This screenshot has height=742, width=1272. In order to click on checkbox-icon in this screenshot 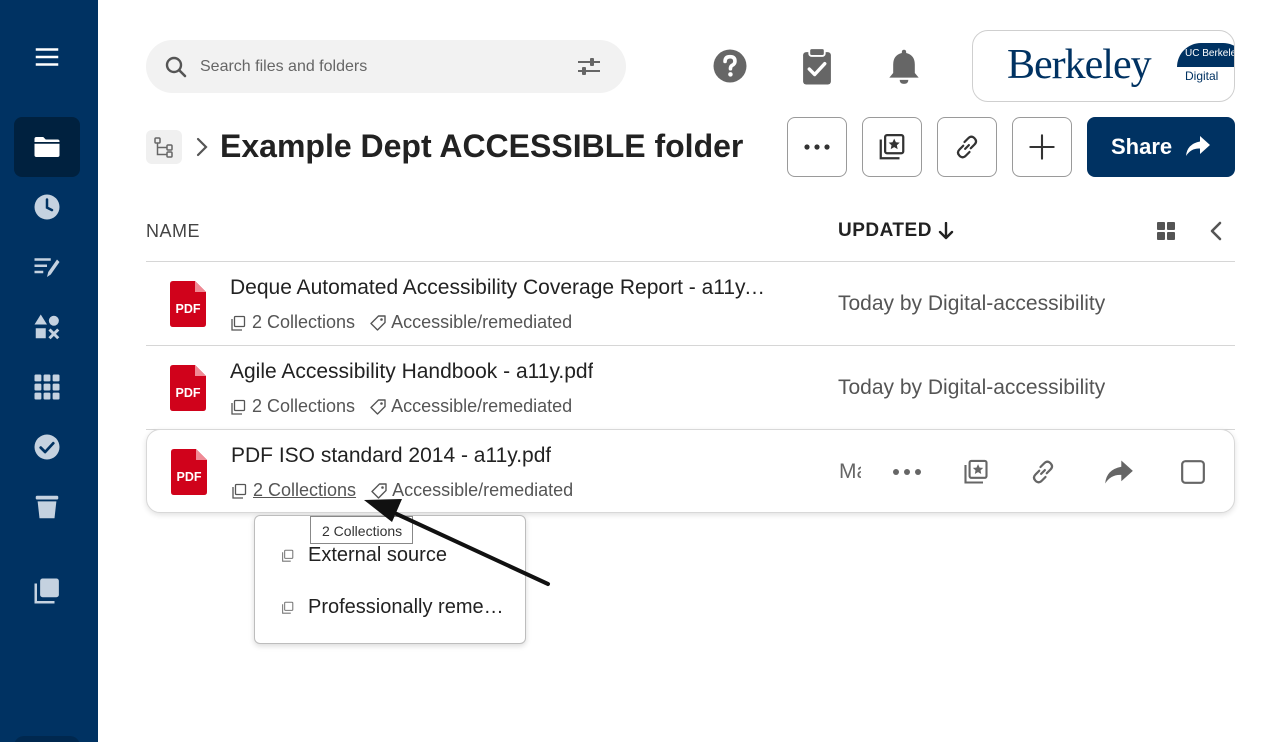, I will do `click(1193, 472)`.